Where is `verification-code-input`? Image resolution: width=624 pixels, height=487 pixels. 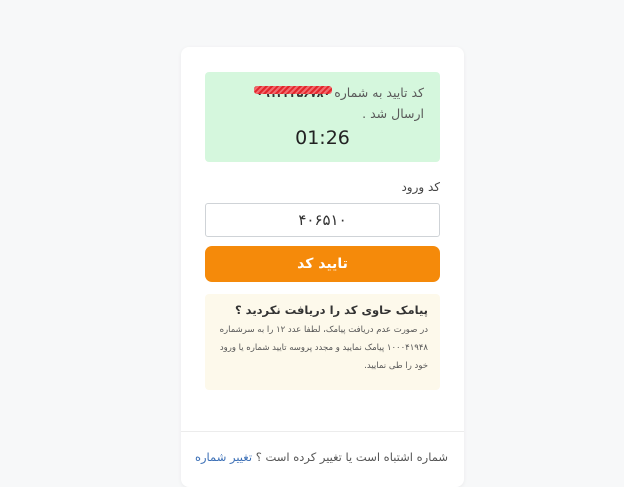 verification-code-input is located at coordinates (322, 220).